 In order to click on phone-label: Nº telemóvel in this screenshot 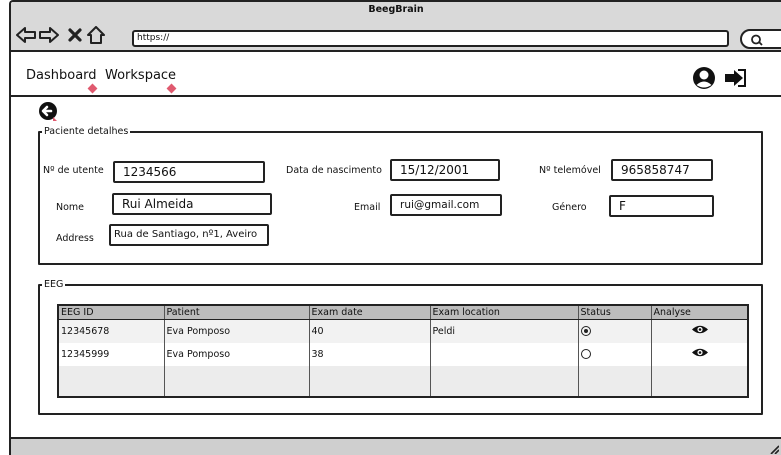, I will do `click(570, 170)`.